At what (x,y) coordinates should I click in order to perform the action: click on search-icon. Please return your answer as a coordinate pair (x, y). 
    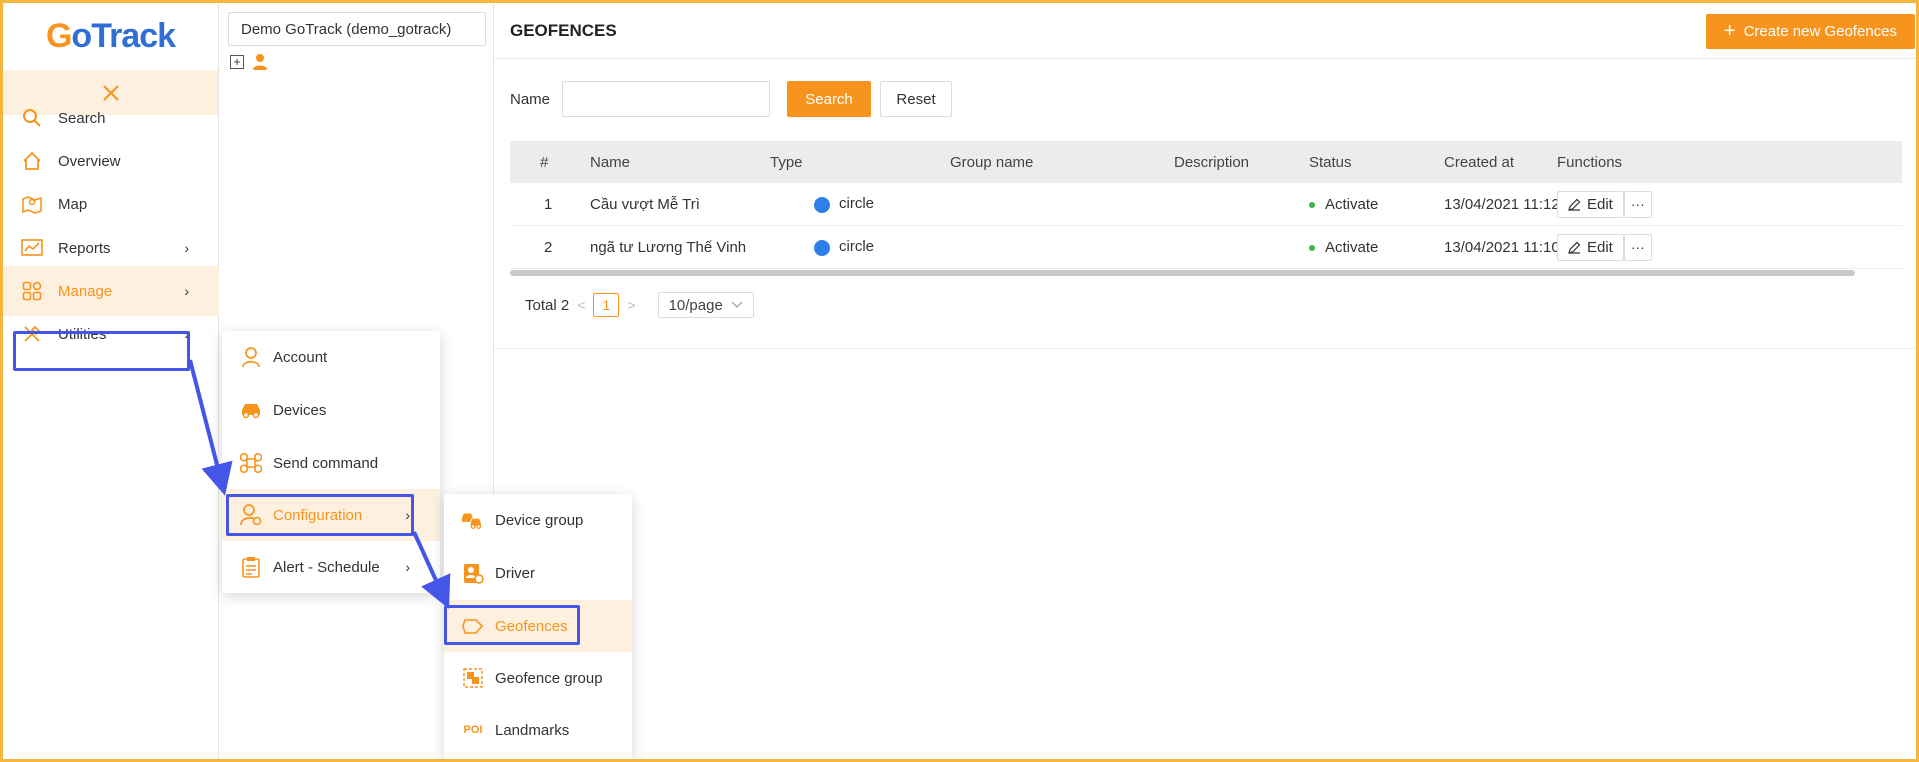
    Looking at the image, I should click on (32, 118).